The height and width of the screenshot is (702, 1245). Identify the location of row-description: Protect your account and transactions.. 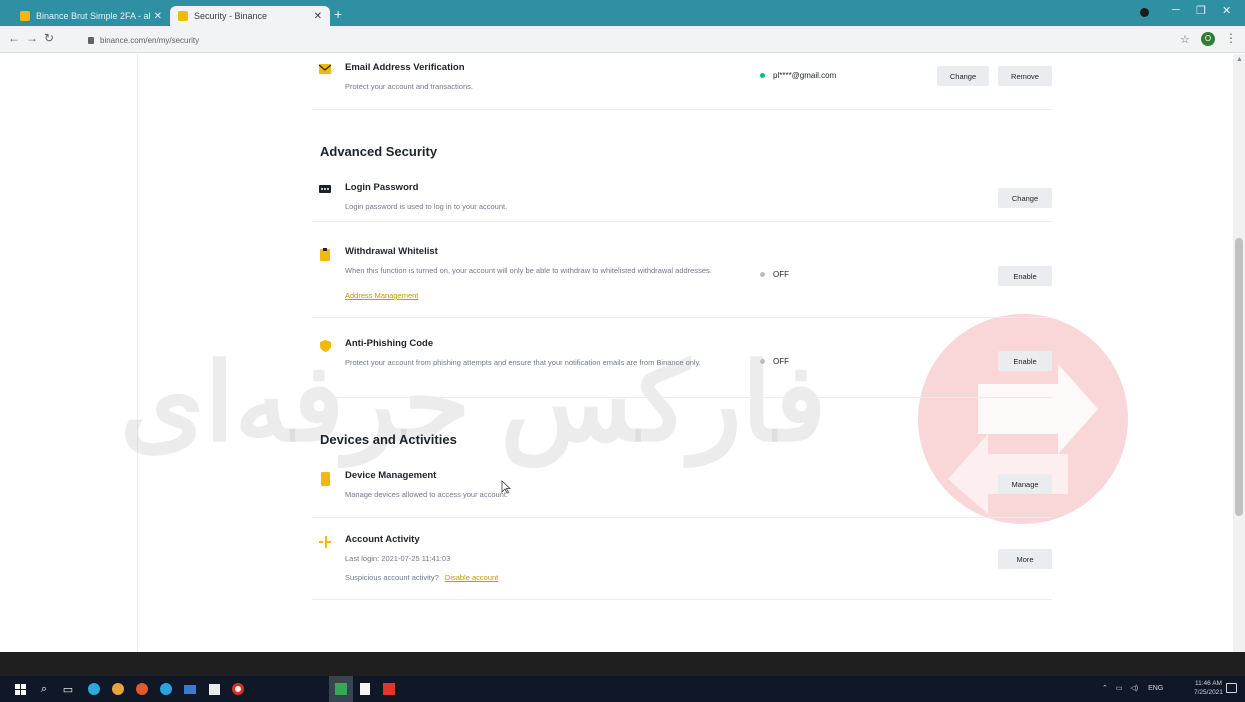
(409, 86).